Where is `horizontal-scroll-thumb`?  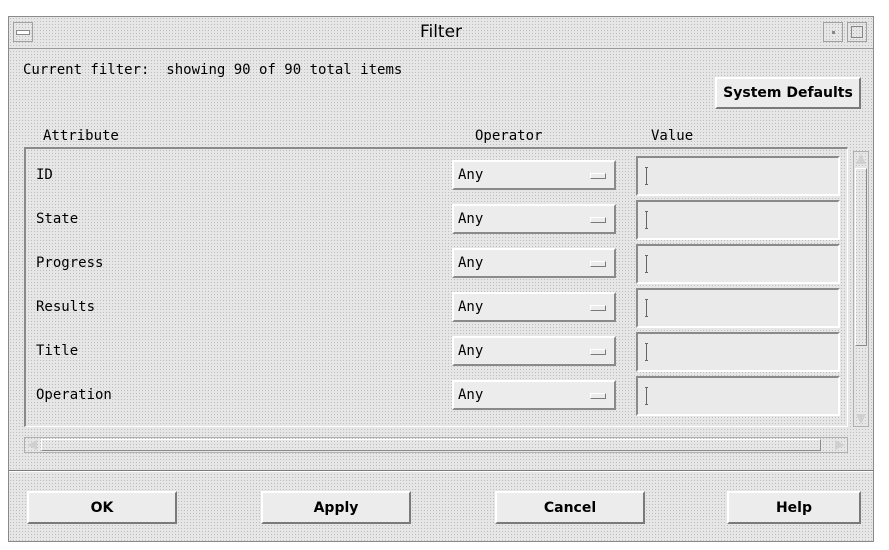
horizontal-scroll-thumb is located at coordinates (431, 445).